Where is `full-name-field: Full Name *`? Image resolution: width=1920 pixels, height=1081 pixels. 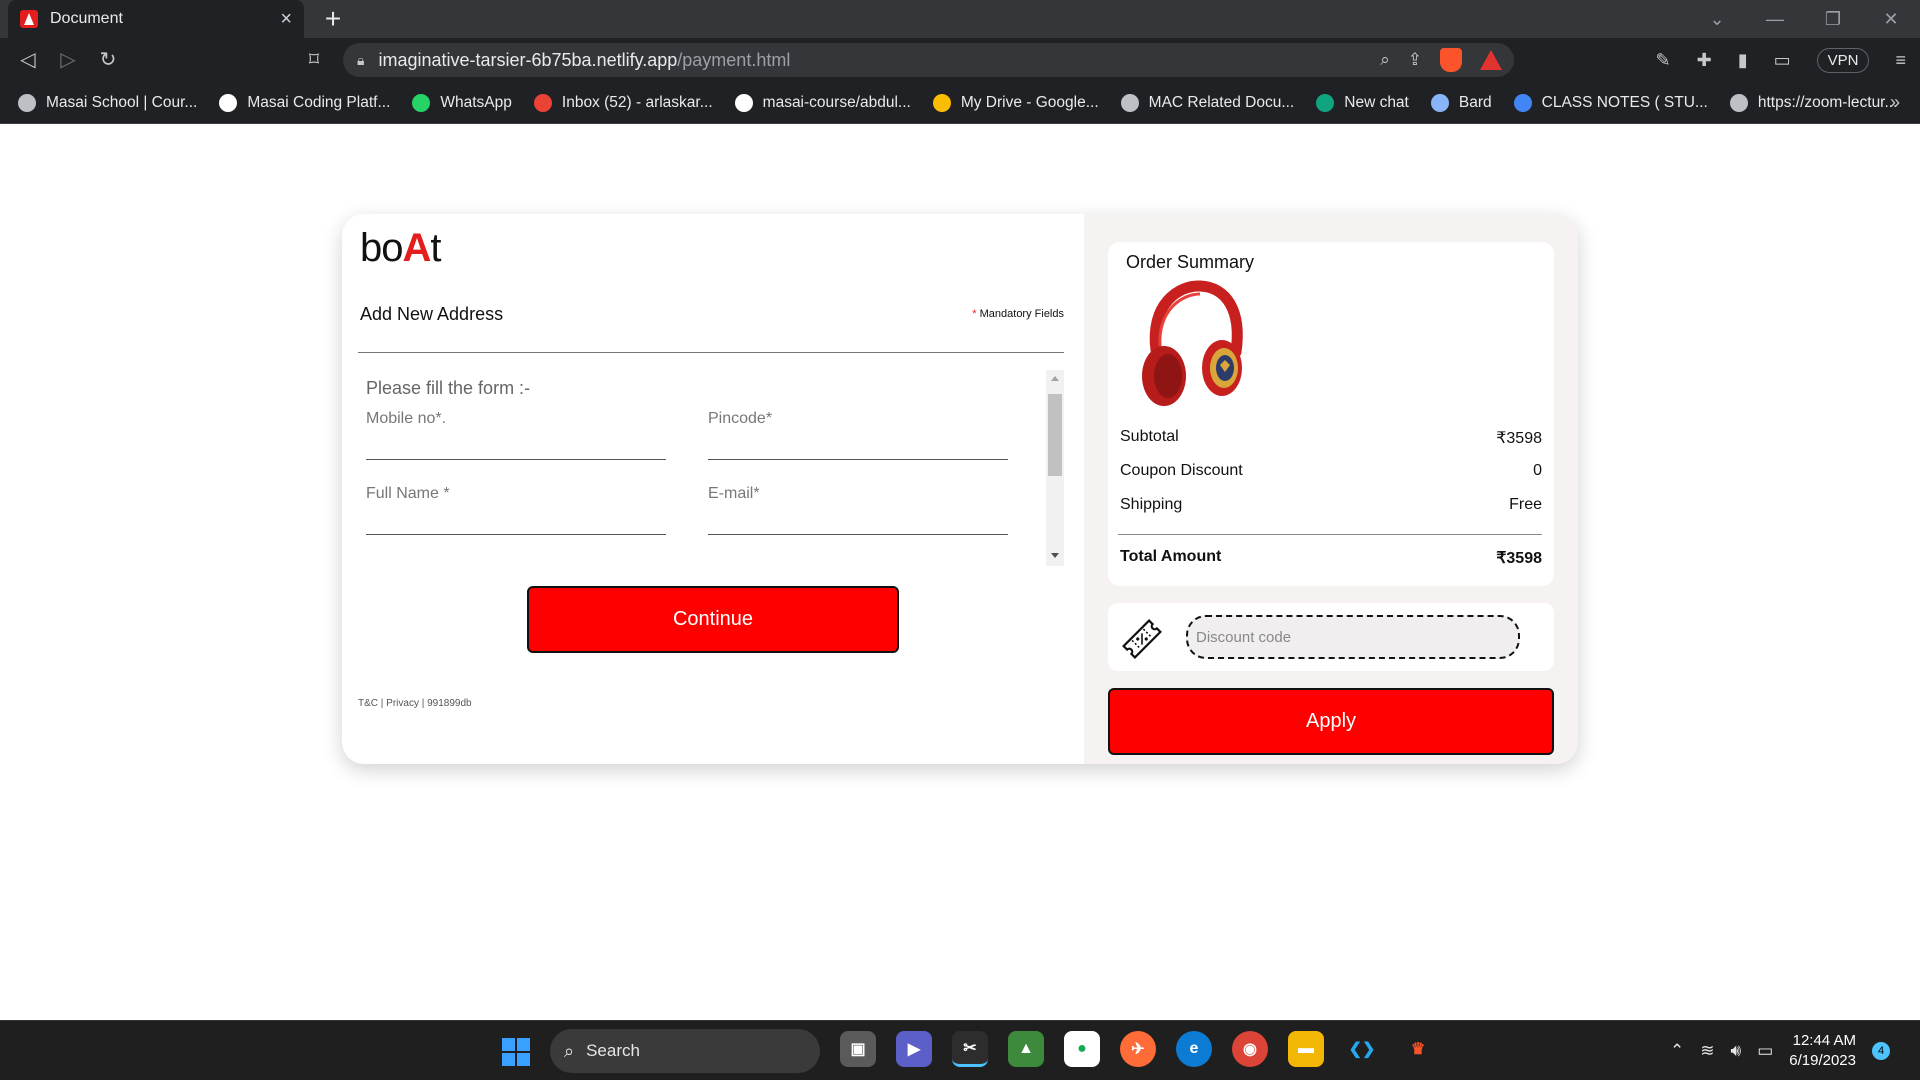 full-name-field: Full Name * is located at coordinates (516, 510).